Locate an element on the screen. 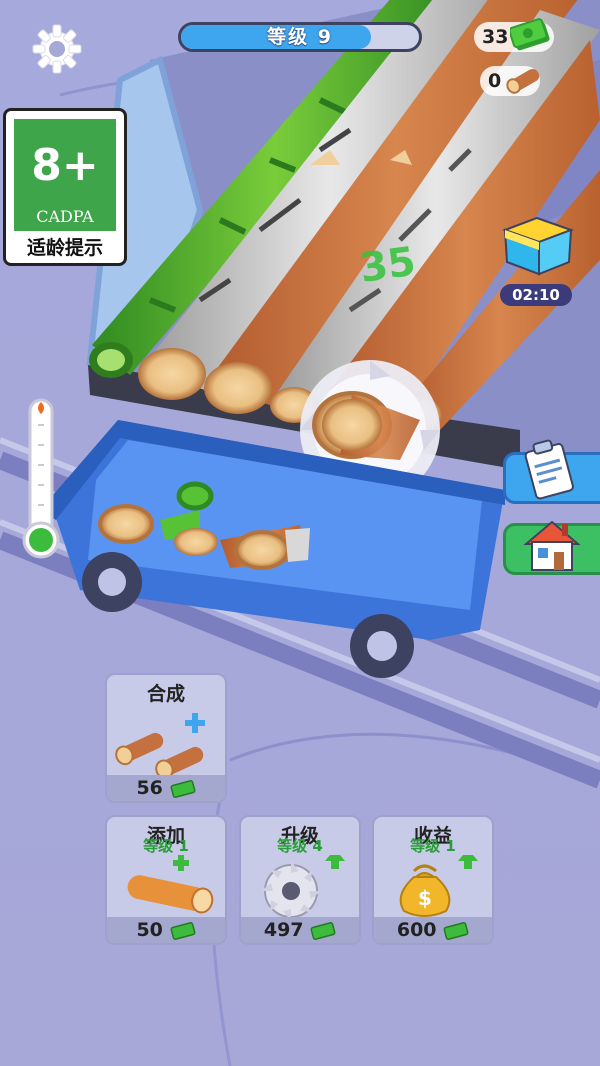  settings-gear-icon is located at coordinates (57, 49).